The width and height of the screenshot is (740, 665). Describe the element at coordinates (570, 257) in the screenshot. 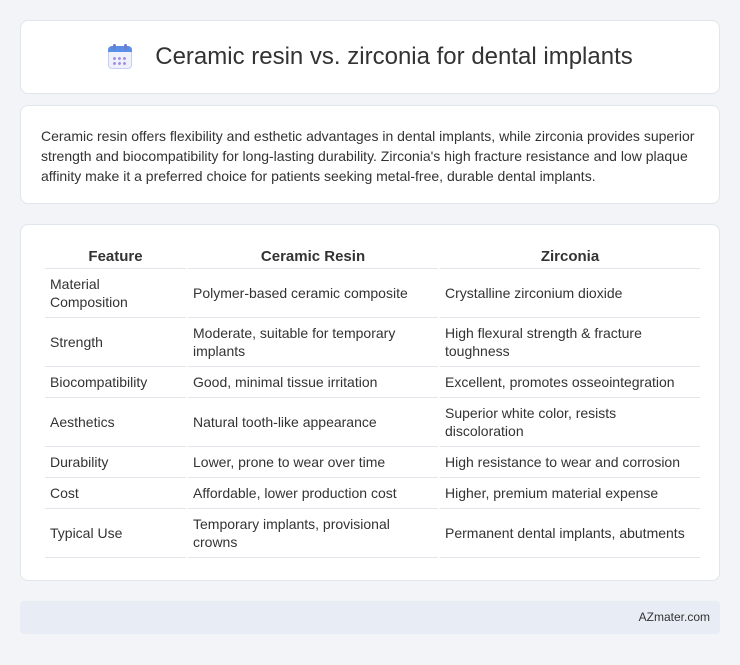

I see `header-zirconia: Zirconia` at that location.